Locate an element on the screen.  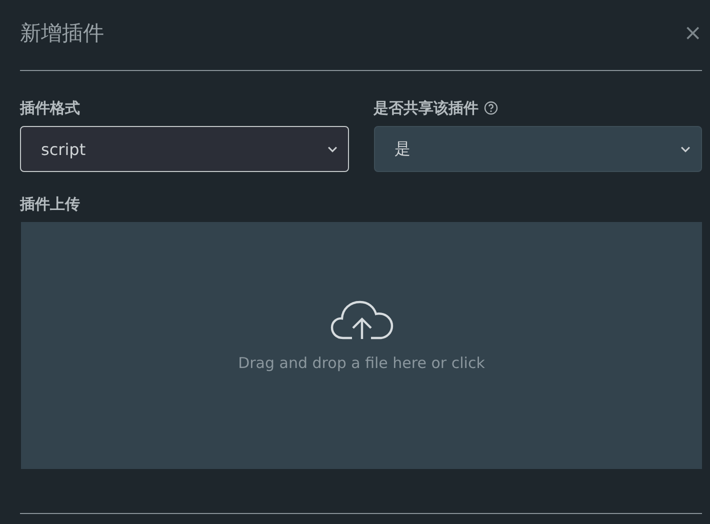
dropzone-hint: Drag and drop a file here or click is located at coordinates (361, 363).